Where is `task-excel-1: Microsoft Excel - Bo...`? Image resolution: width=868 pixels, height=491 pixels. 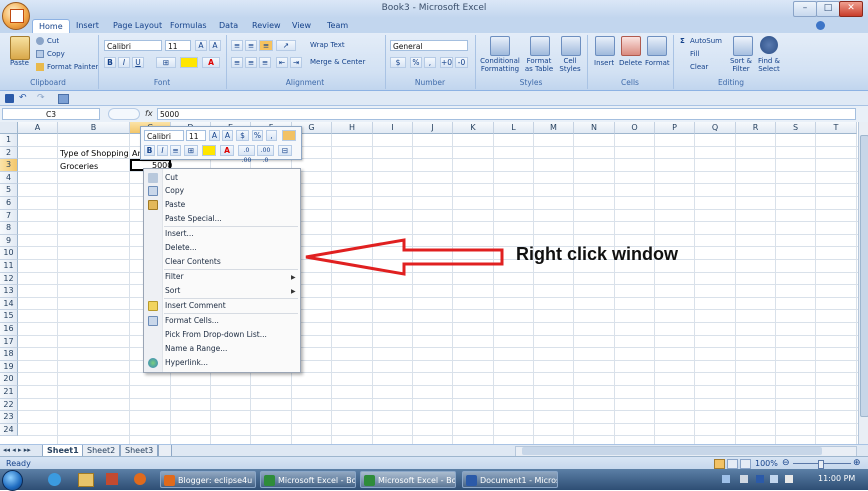 task-excel-1: Microsoft Excel - Bo... is located at coordinates (308, 479).